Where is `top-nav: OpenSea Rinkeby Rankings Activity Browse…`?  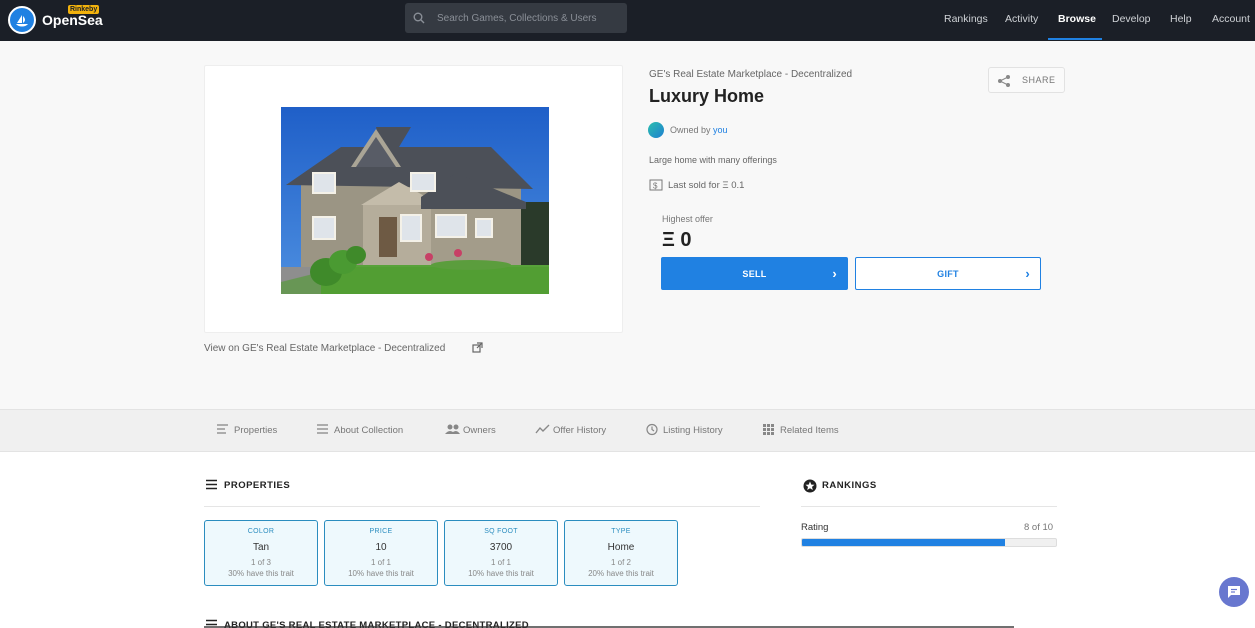
top-nav: OpenSea Rinkeby Rankings Activity Browse… is located at coordinates (627, 20).